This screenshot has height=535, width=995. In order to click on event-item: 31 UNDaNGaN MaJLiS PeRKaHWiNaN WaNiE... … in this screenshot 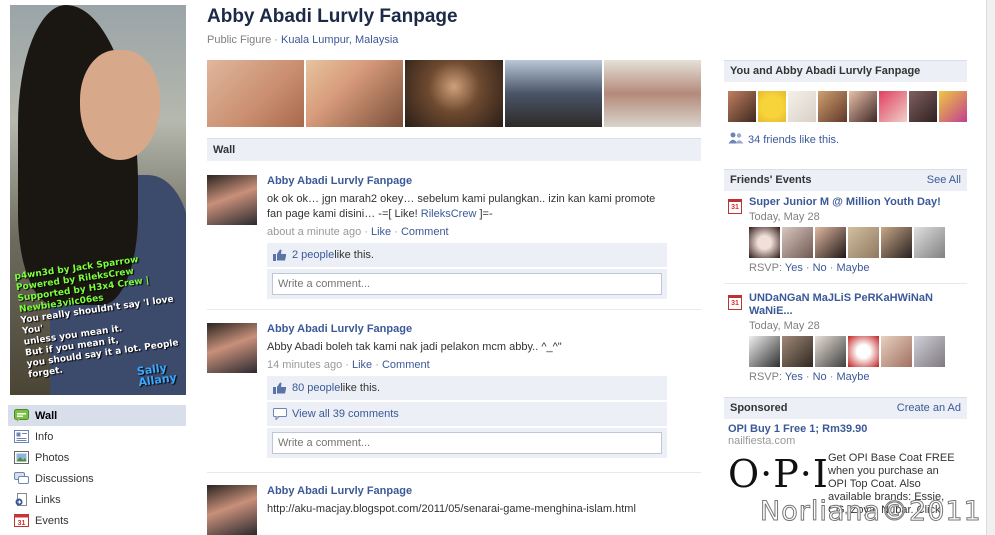, I will do `click(845, 337)`.